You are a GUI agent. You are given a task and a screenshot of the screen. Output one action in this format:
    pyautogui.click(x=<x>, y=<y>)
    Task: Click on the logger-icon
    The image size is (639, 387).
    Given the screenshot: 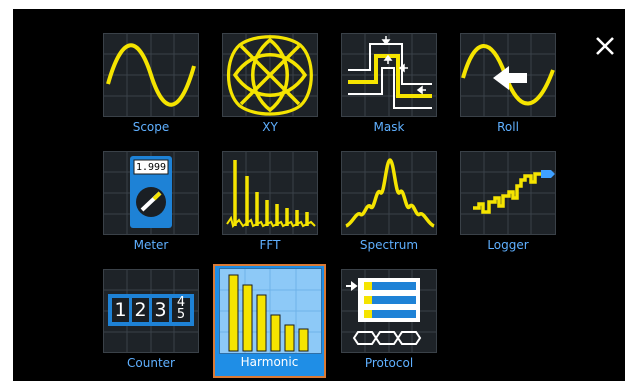 What is the action you would take?
    pyautogui.click(x=508, y=193)
    